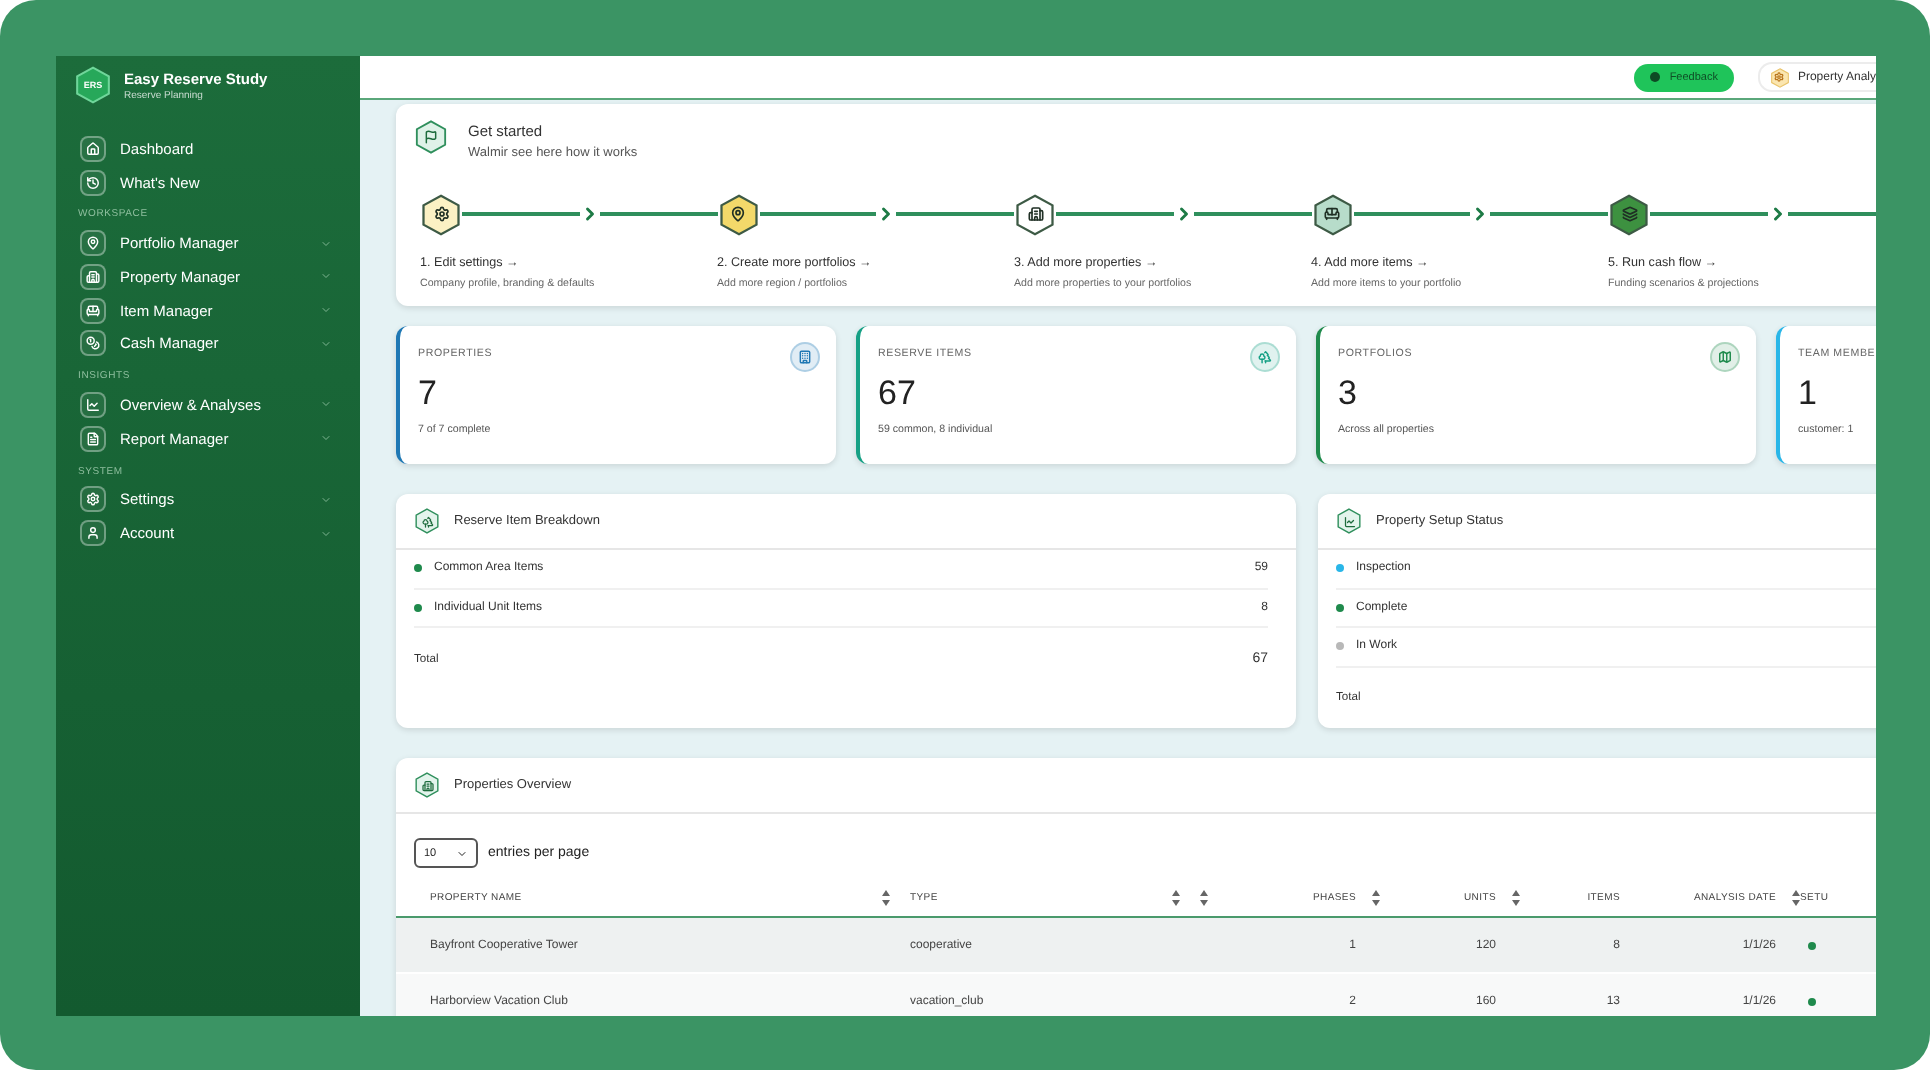  I want to click on sofa-icon, so click(93, 310).